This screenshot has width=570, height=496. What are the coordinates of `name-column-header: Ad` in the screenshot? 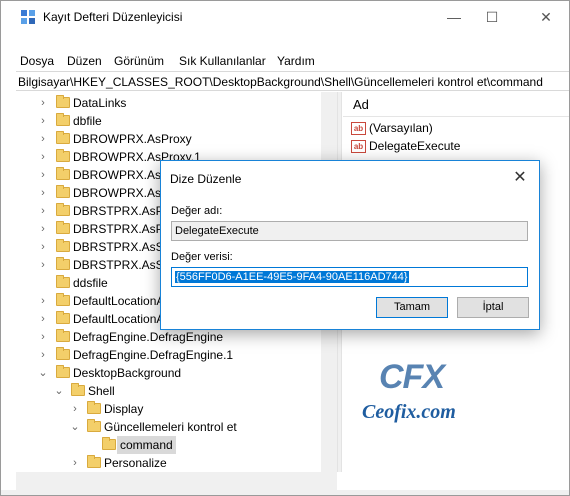 It's located at (456, 104).